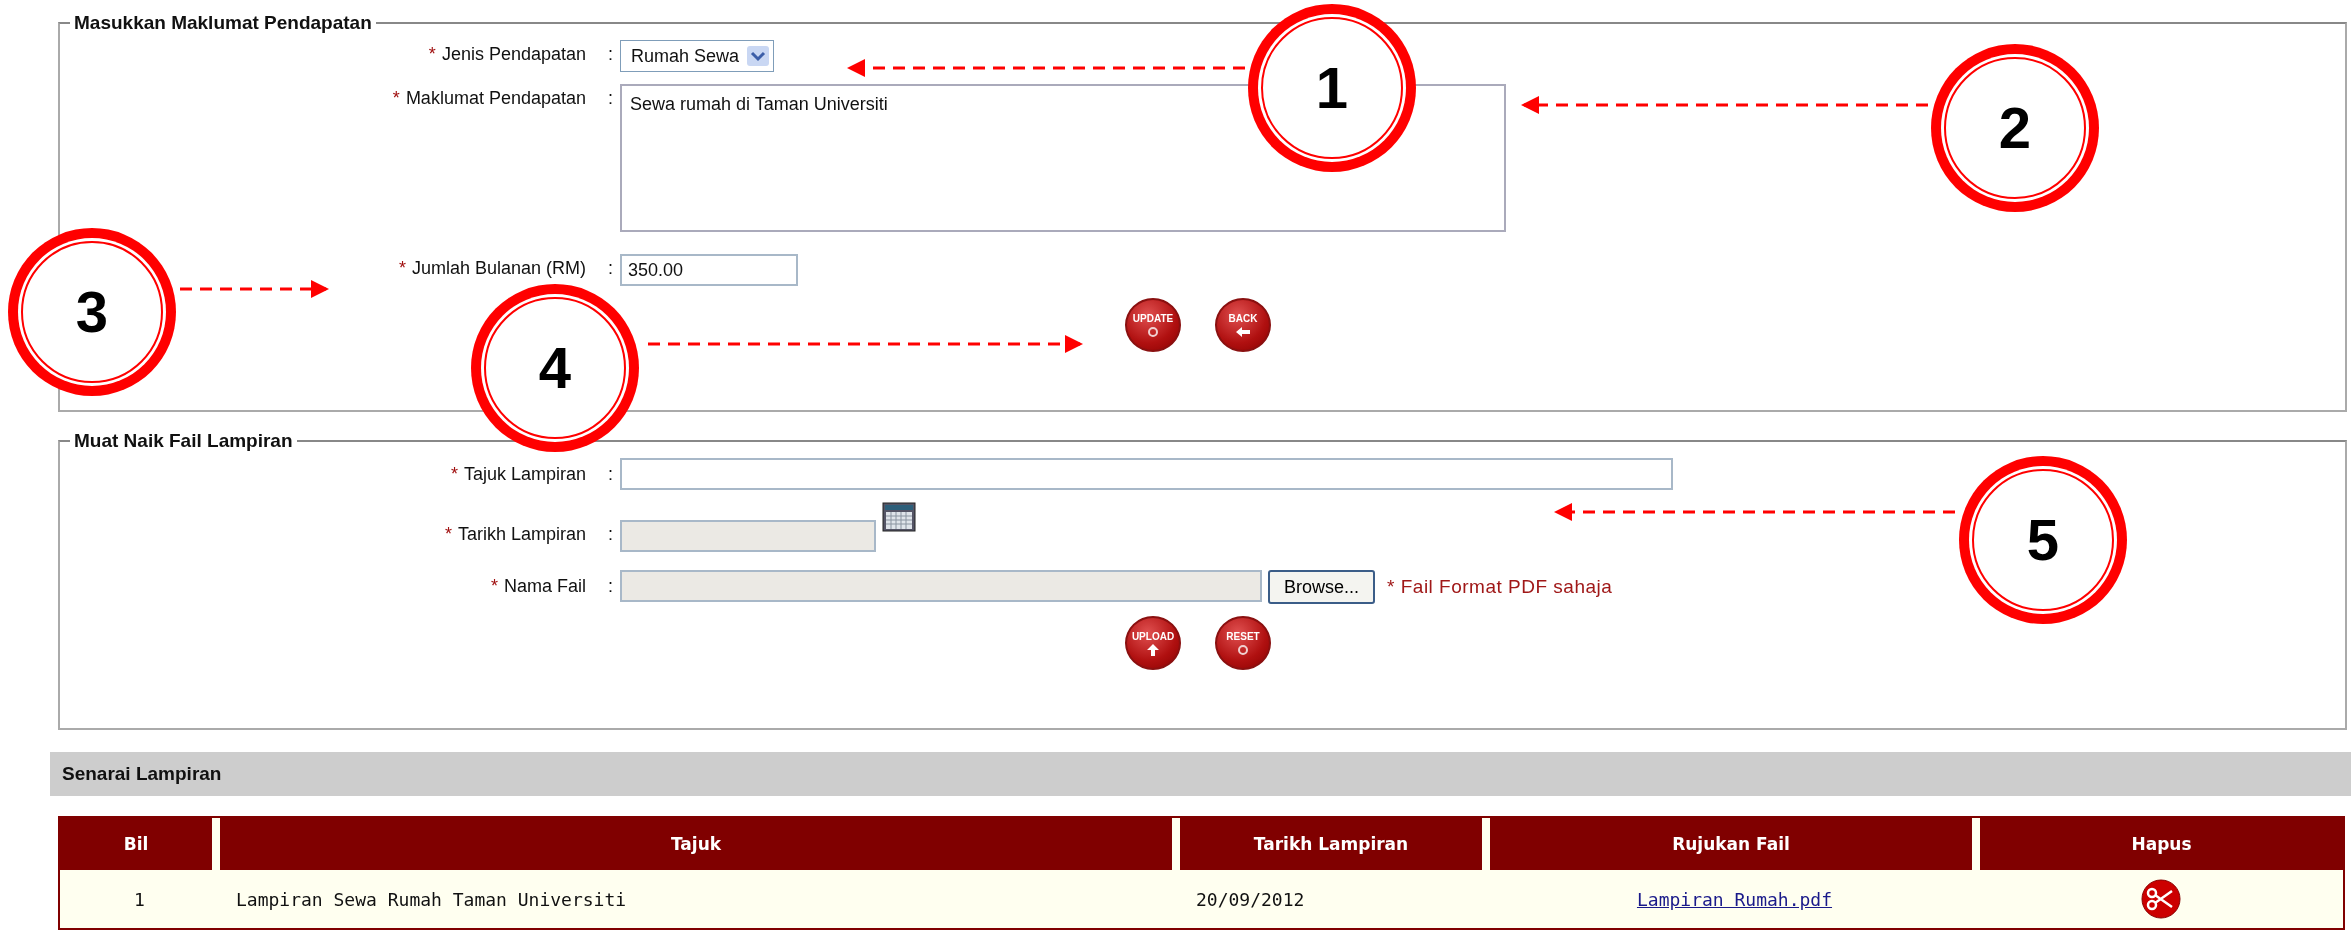  What do you see at coordinates (1146, 474) in the screenshot?
I see `input-field` at bounding box center [1146, 474].